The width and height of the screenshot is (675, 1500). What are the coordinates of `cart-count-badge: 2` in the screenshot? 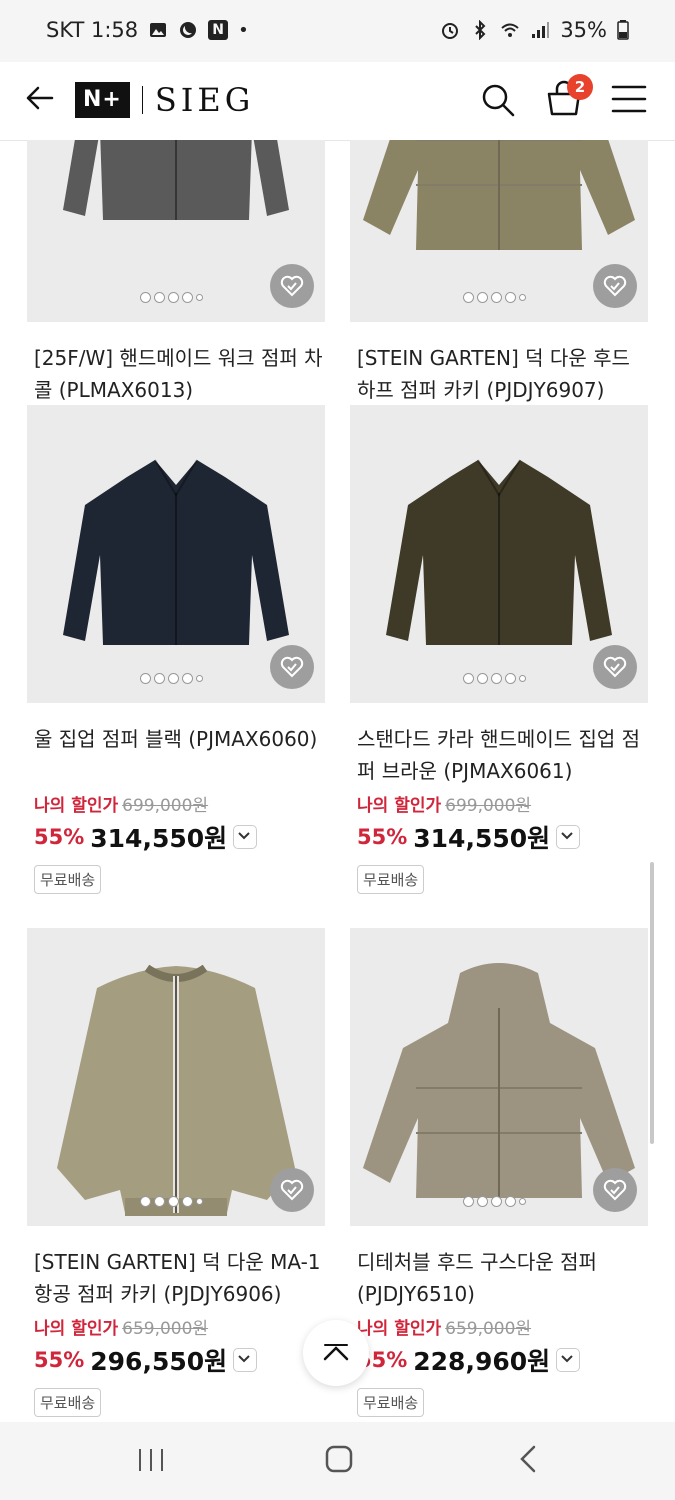 It's located at (580, 87).